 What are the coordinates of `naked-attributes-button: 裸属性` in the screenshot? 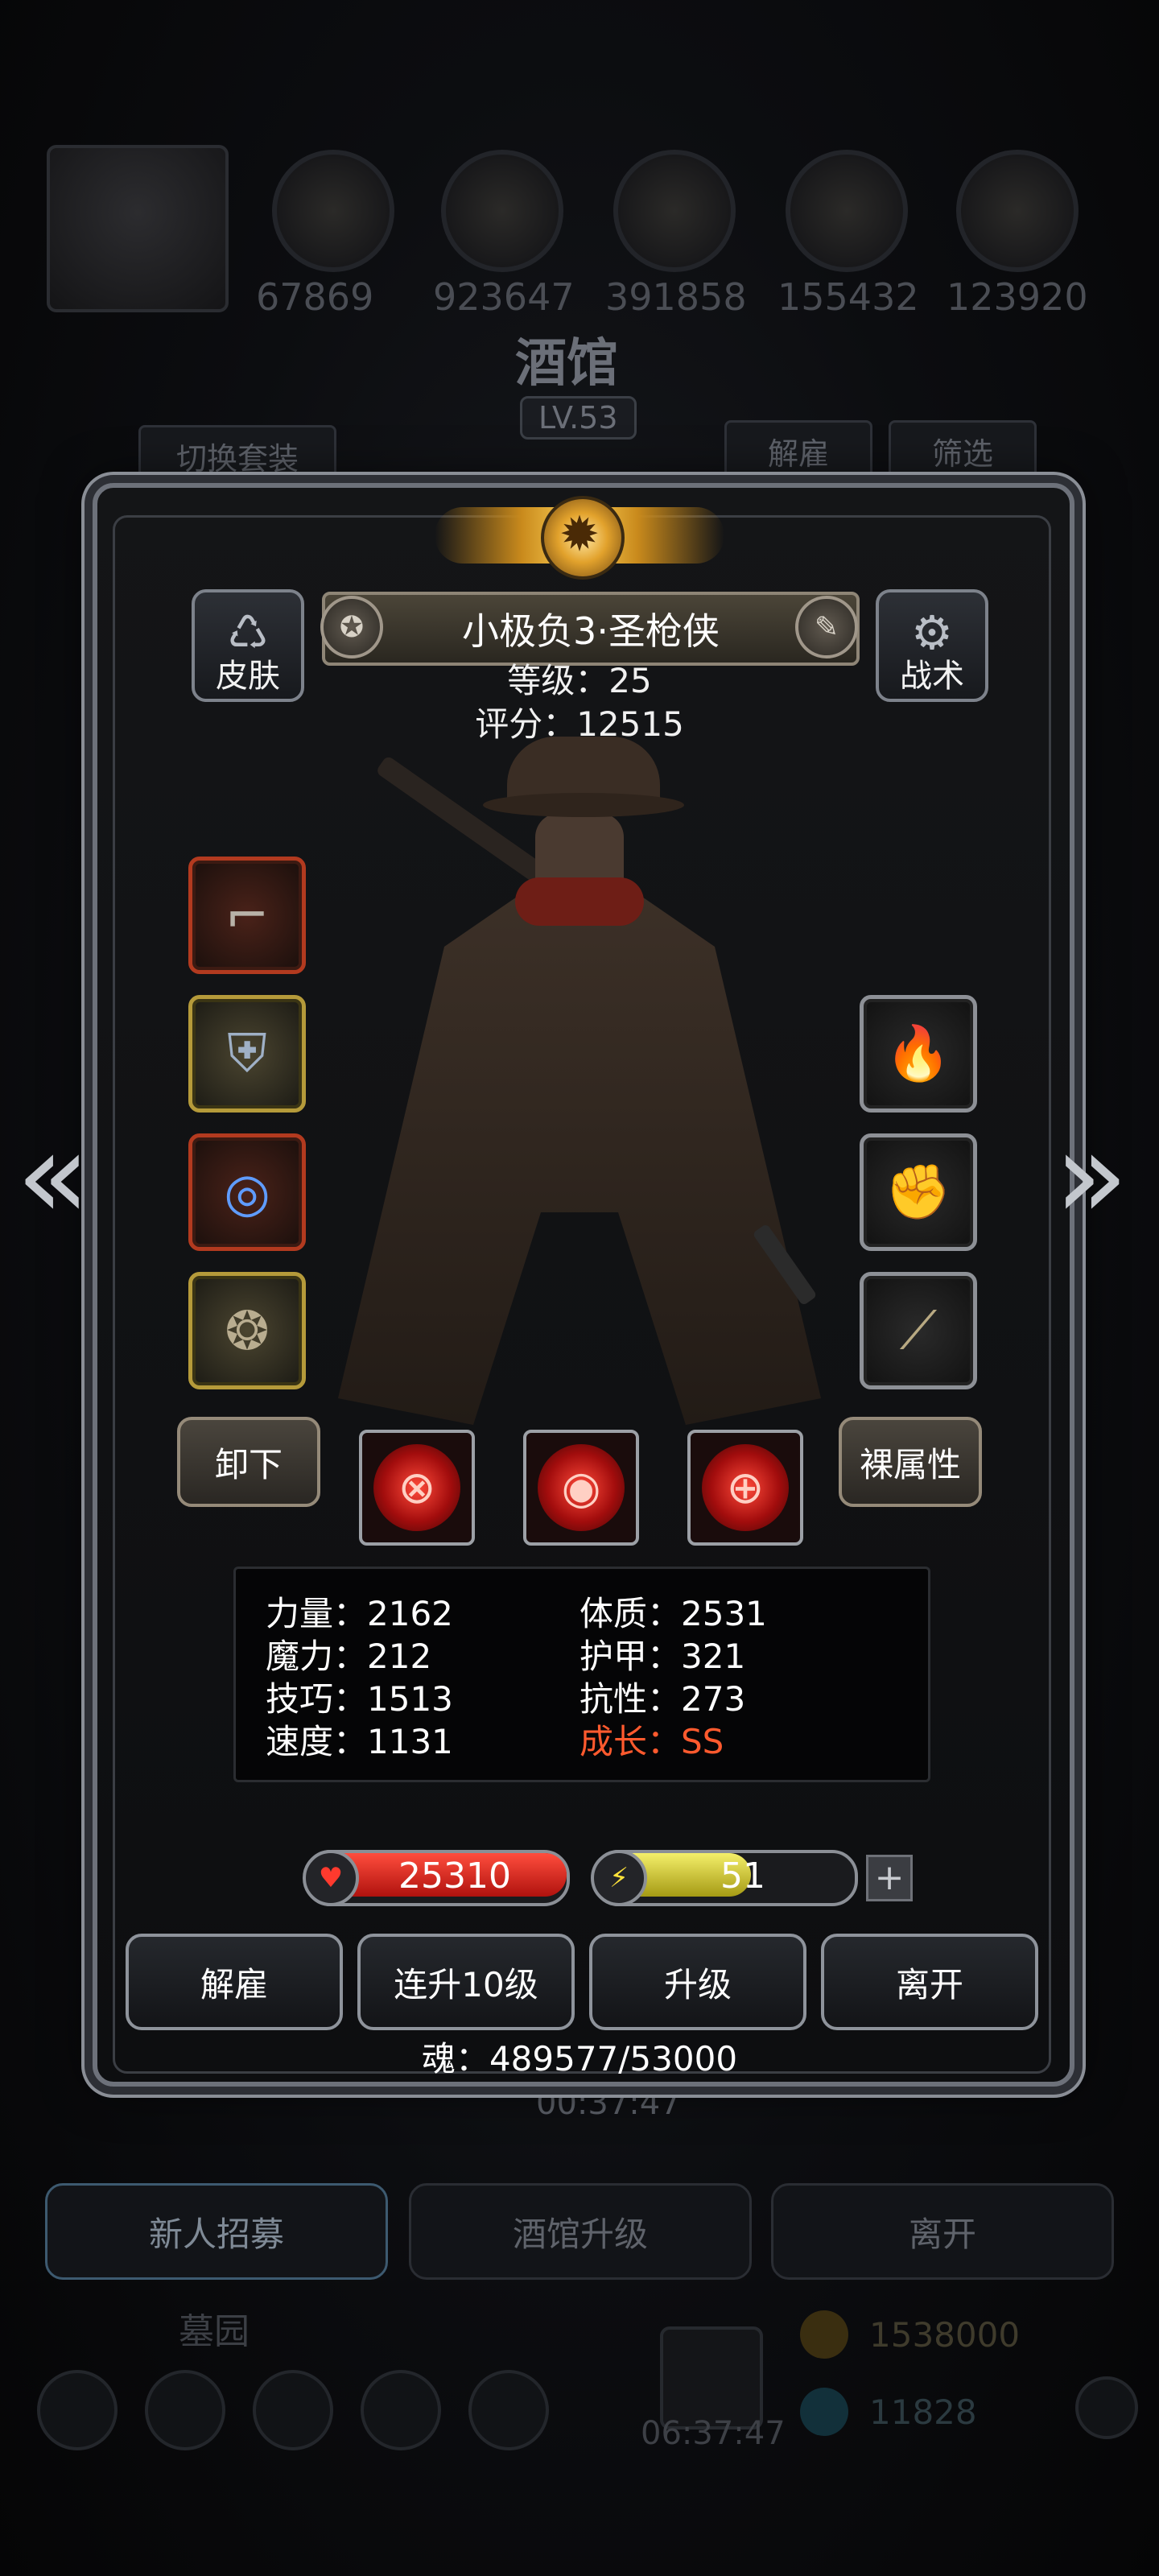 It's located at (910, 1462).